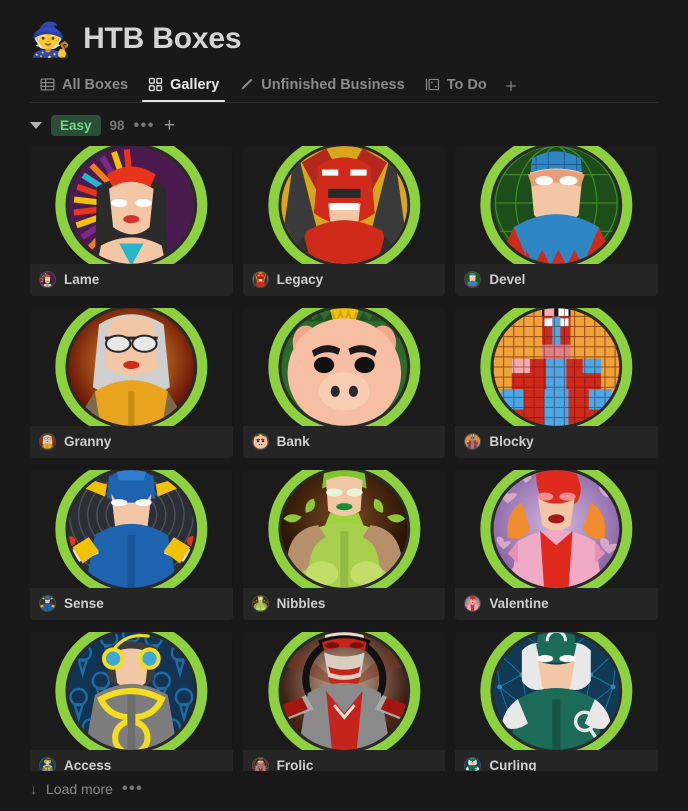  What do you see at coordinates (344, 760) in the screenshot?
I see `card-footer: Frolic` at bounding box center [344, 760].